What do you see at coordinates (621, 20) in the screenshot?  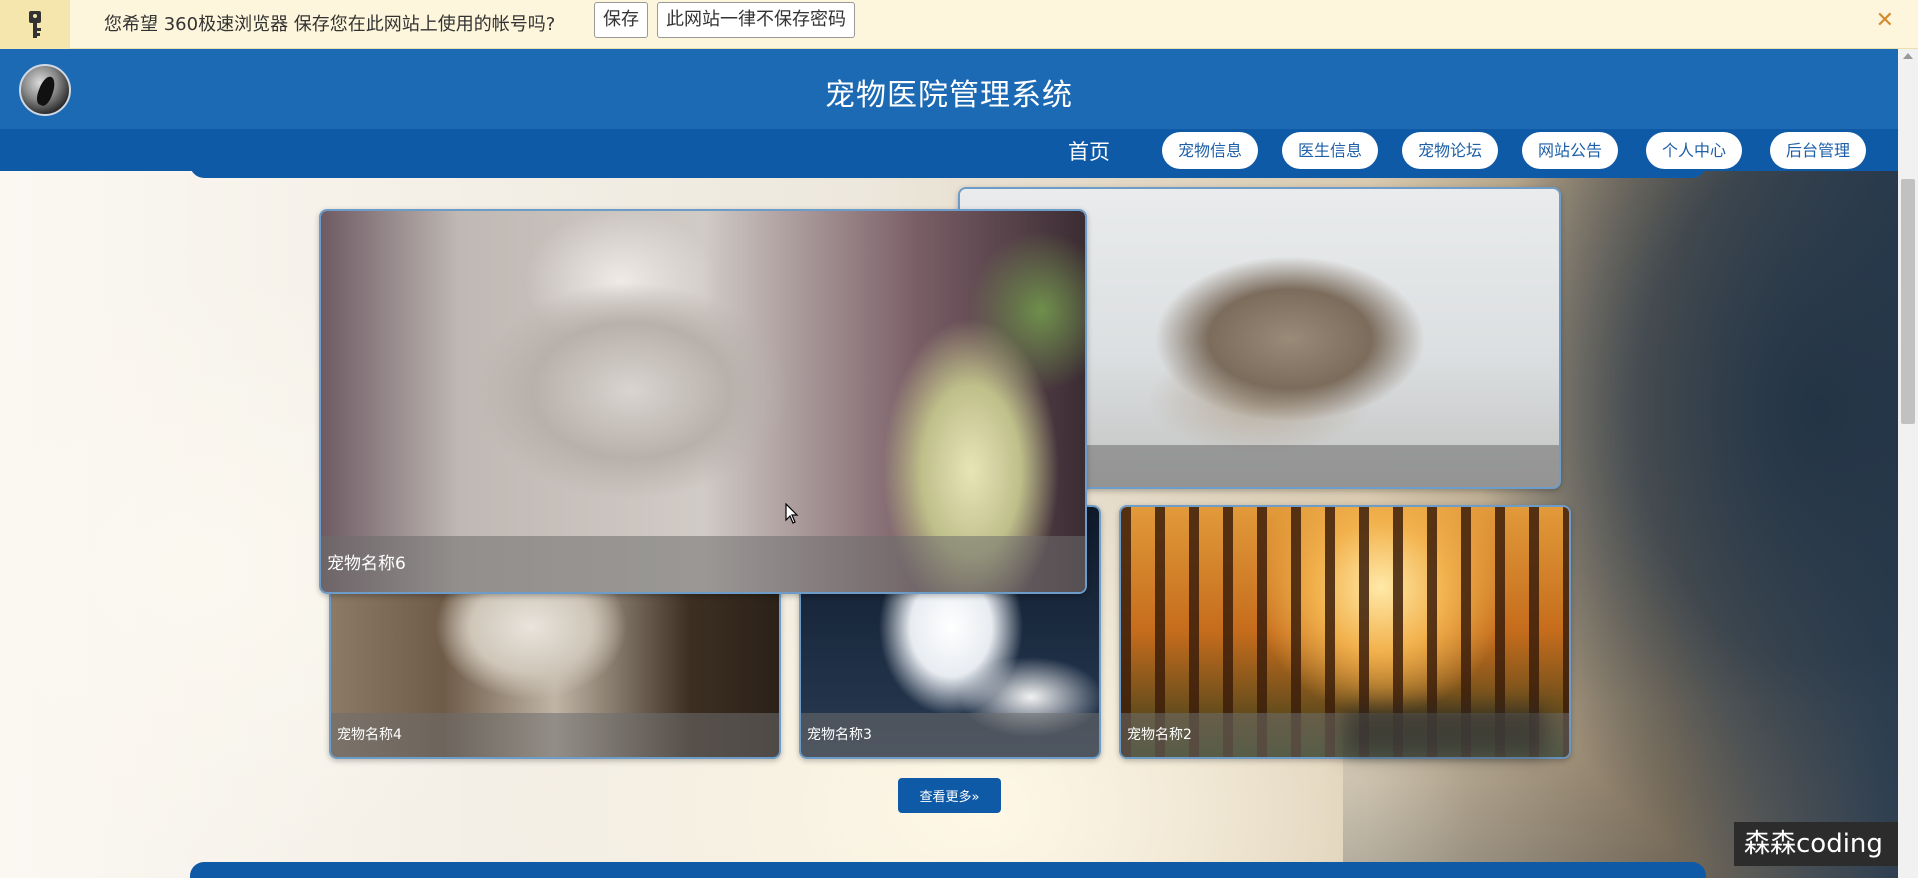 I see `save-password-button: 保存` at bounding box center [621, 20].